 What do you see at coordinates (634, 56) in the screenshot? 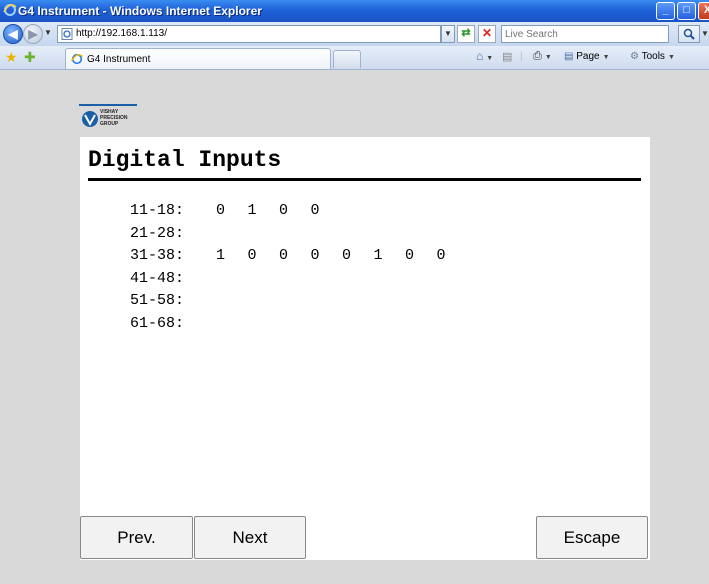
I see `tools-gear-icon: ⚙` at bounding box center [634, 56].